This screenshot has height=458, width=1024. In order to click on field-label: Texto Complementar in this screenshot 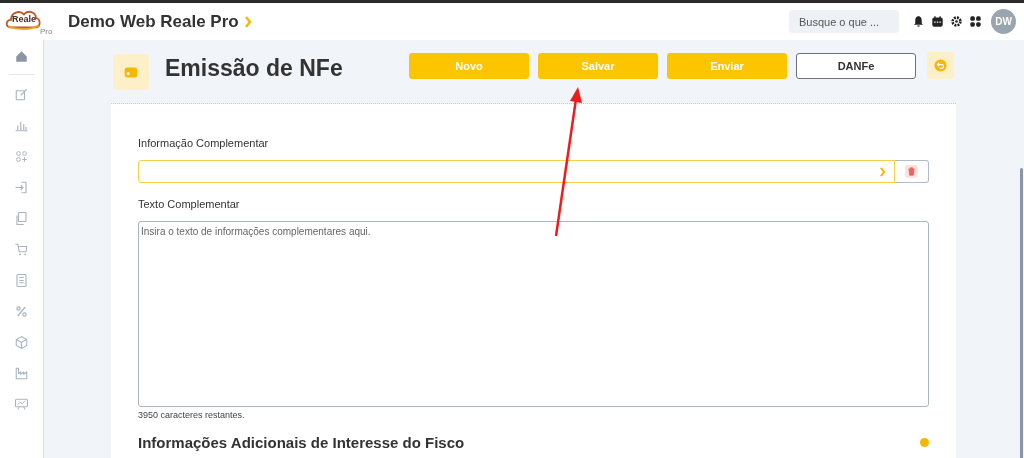, I will do `click(189, 204)`.